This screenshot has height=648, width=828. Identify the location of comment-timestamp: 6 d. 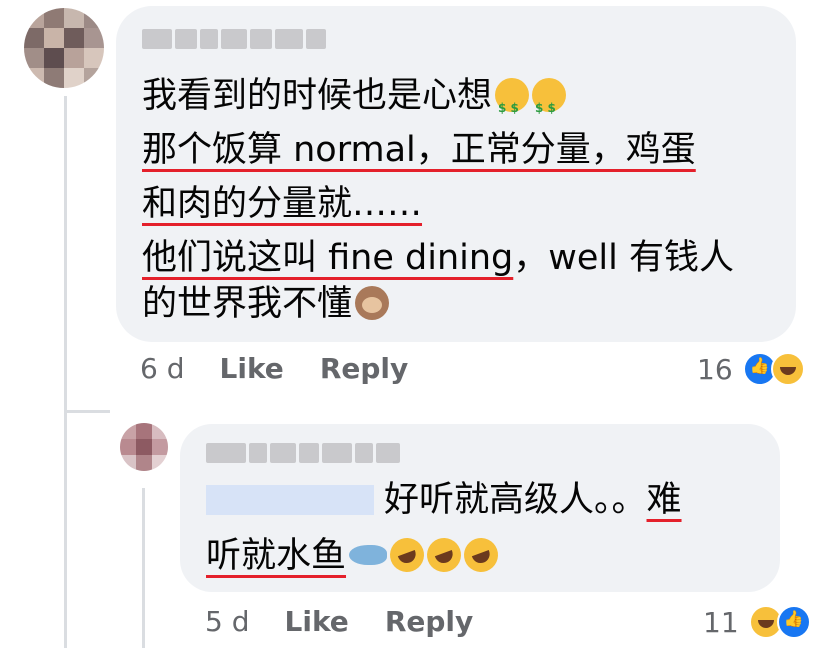
(162, 368).